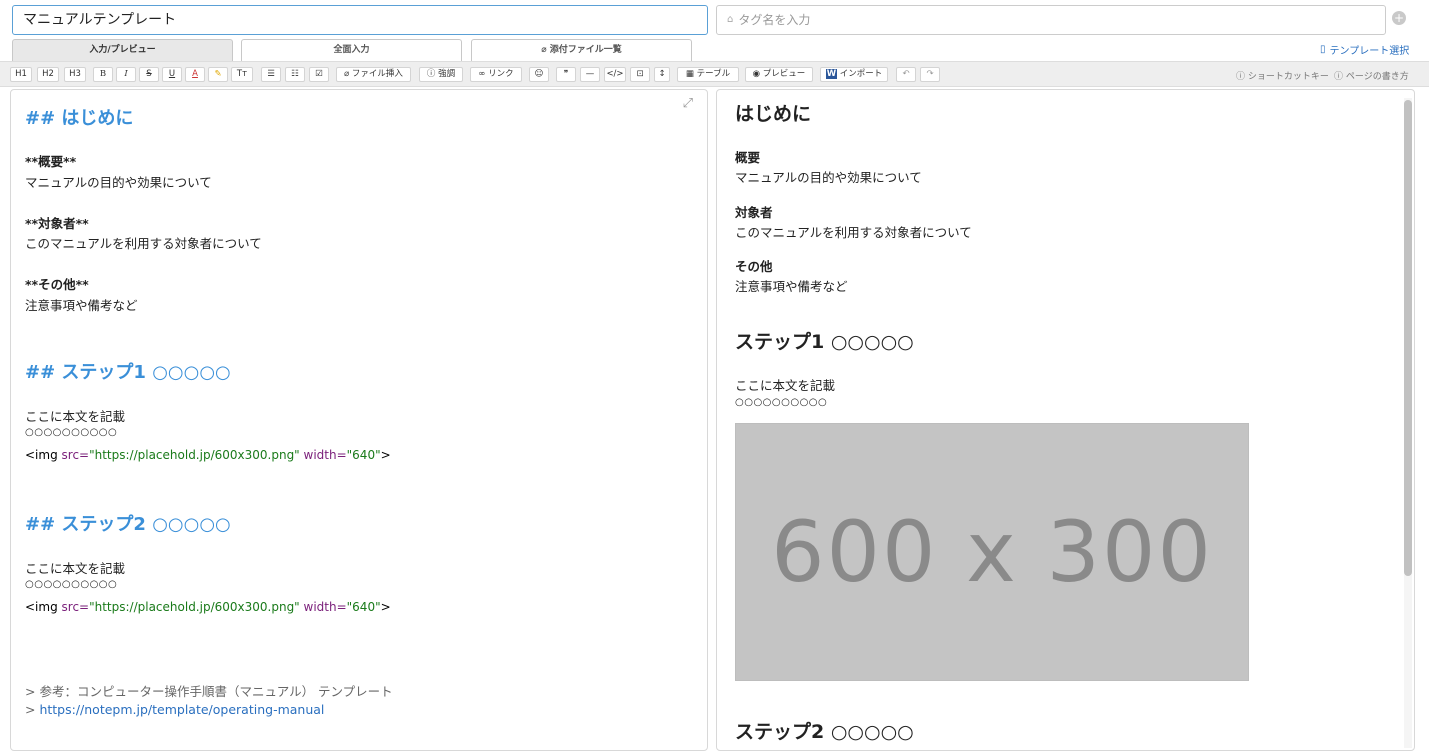  Describe the element at coordinates (585, 50) in the screenshot. I see `tab-attachments-label: 添付ファイル一覧` at that location.